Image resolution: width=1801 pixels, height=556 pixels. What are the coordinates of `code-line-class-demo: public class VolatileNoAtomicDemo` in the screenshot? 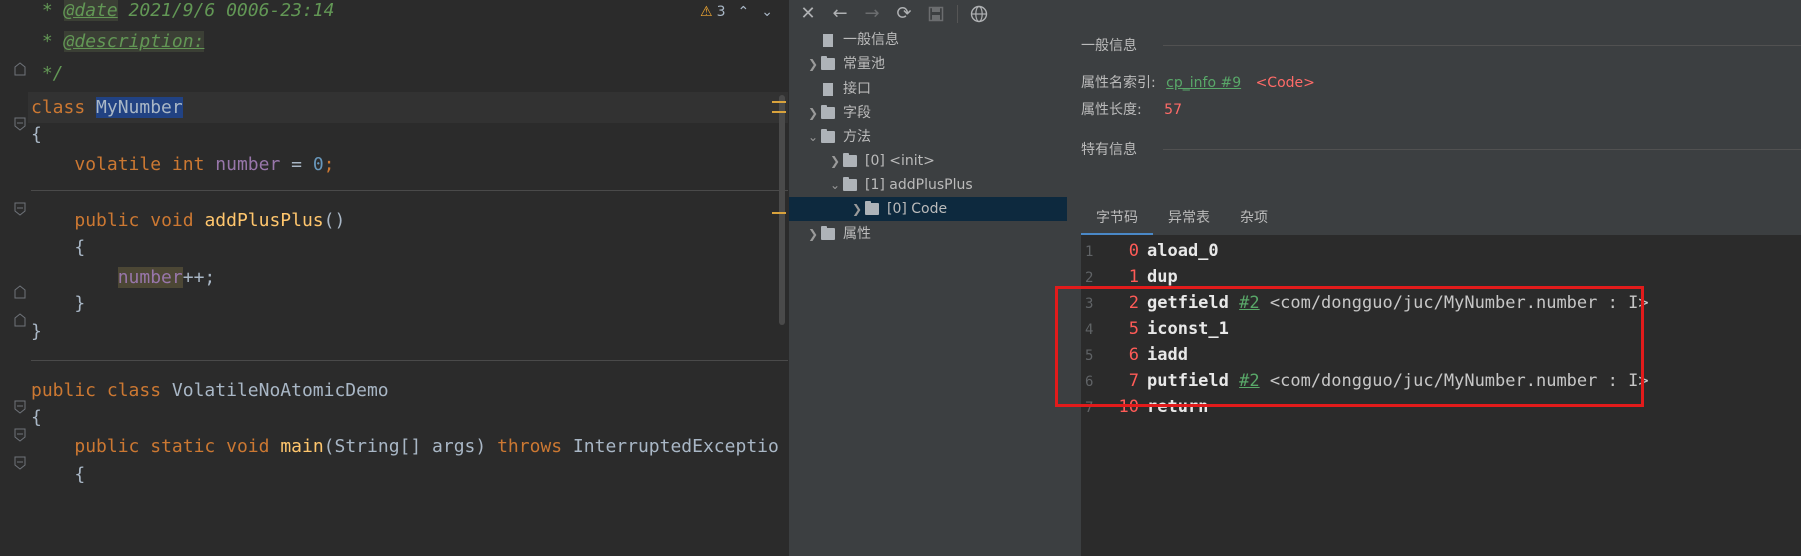 It's located at (210, 391).